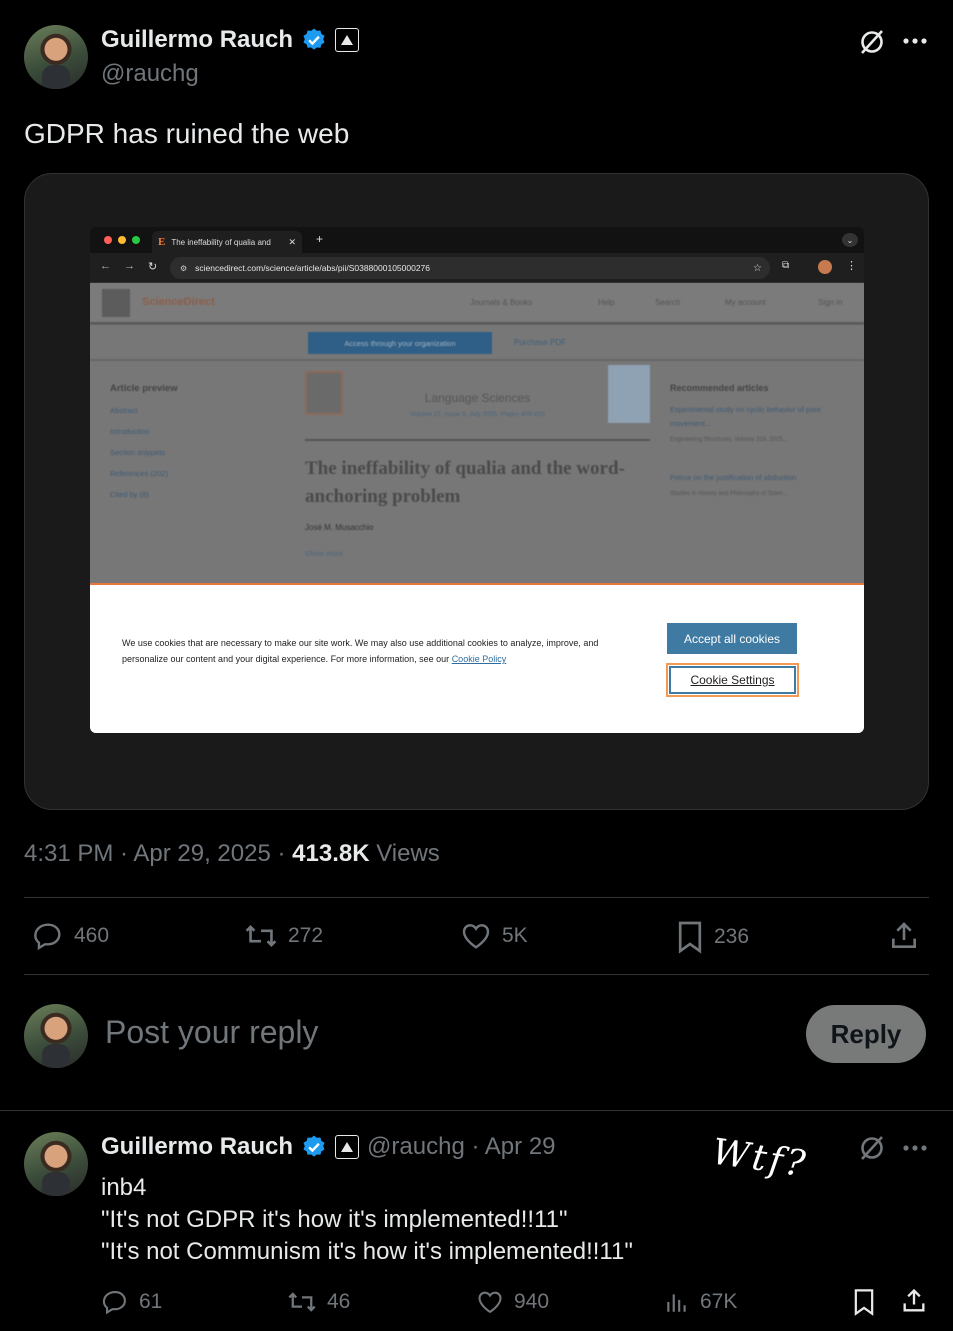 The image size is (953, 1331). I want to click on site-nav-help: Help, so click(606, 302).